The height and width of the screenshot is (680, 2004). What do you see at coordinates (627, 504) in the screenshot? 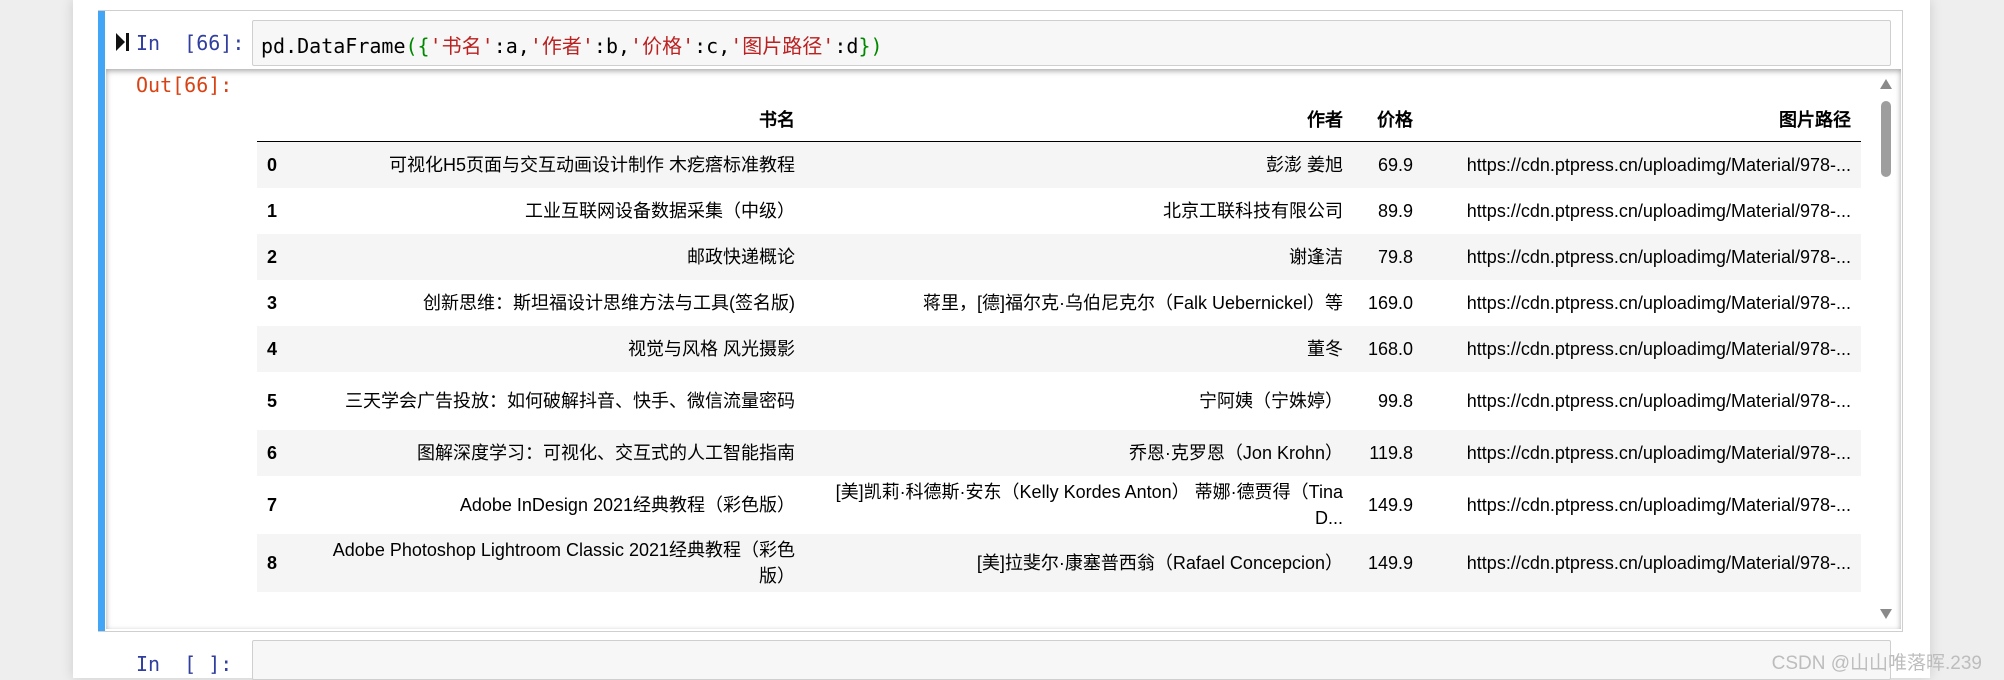
I see `cell-title: Adobe InDesign 2021经典教程（彩色版）` at bounding box center [627, 504].